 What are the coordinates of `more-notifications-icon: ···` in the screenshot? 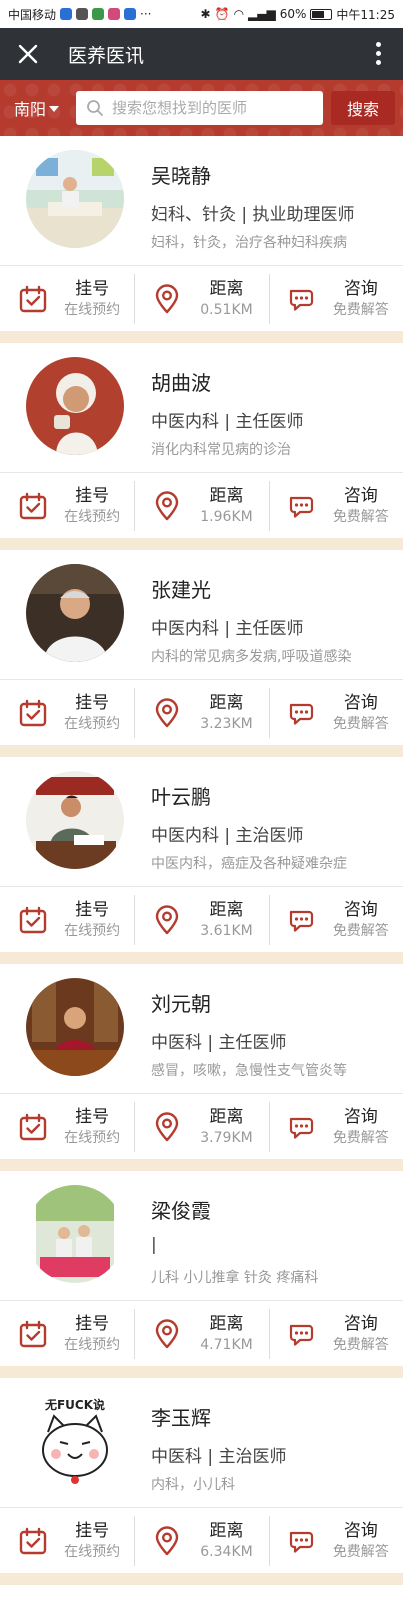 It's located at (146, 14).